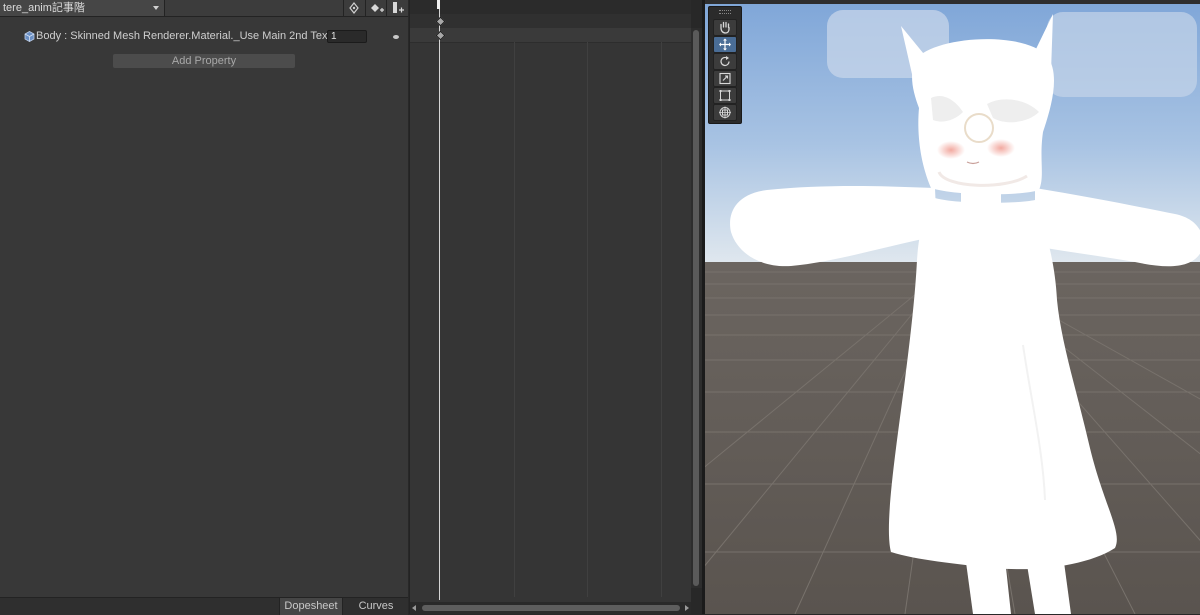 This screenshot has height=615, width=1200. Describe the element at coordinates (204, 61) in the screenshot. I see `add-property-button: Add Property` at that location.